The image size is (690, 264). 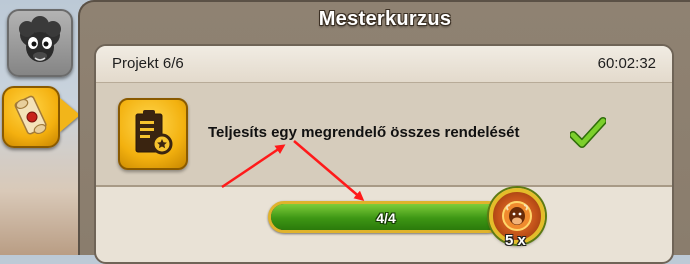 What do you see at coordinates (148, 63) in the screenshot?
I see `project-label: Projekt 6/6` at bounding box center [148, 63].